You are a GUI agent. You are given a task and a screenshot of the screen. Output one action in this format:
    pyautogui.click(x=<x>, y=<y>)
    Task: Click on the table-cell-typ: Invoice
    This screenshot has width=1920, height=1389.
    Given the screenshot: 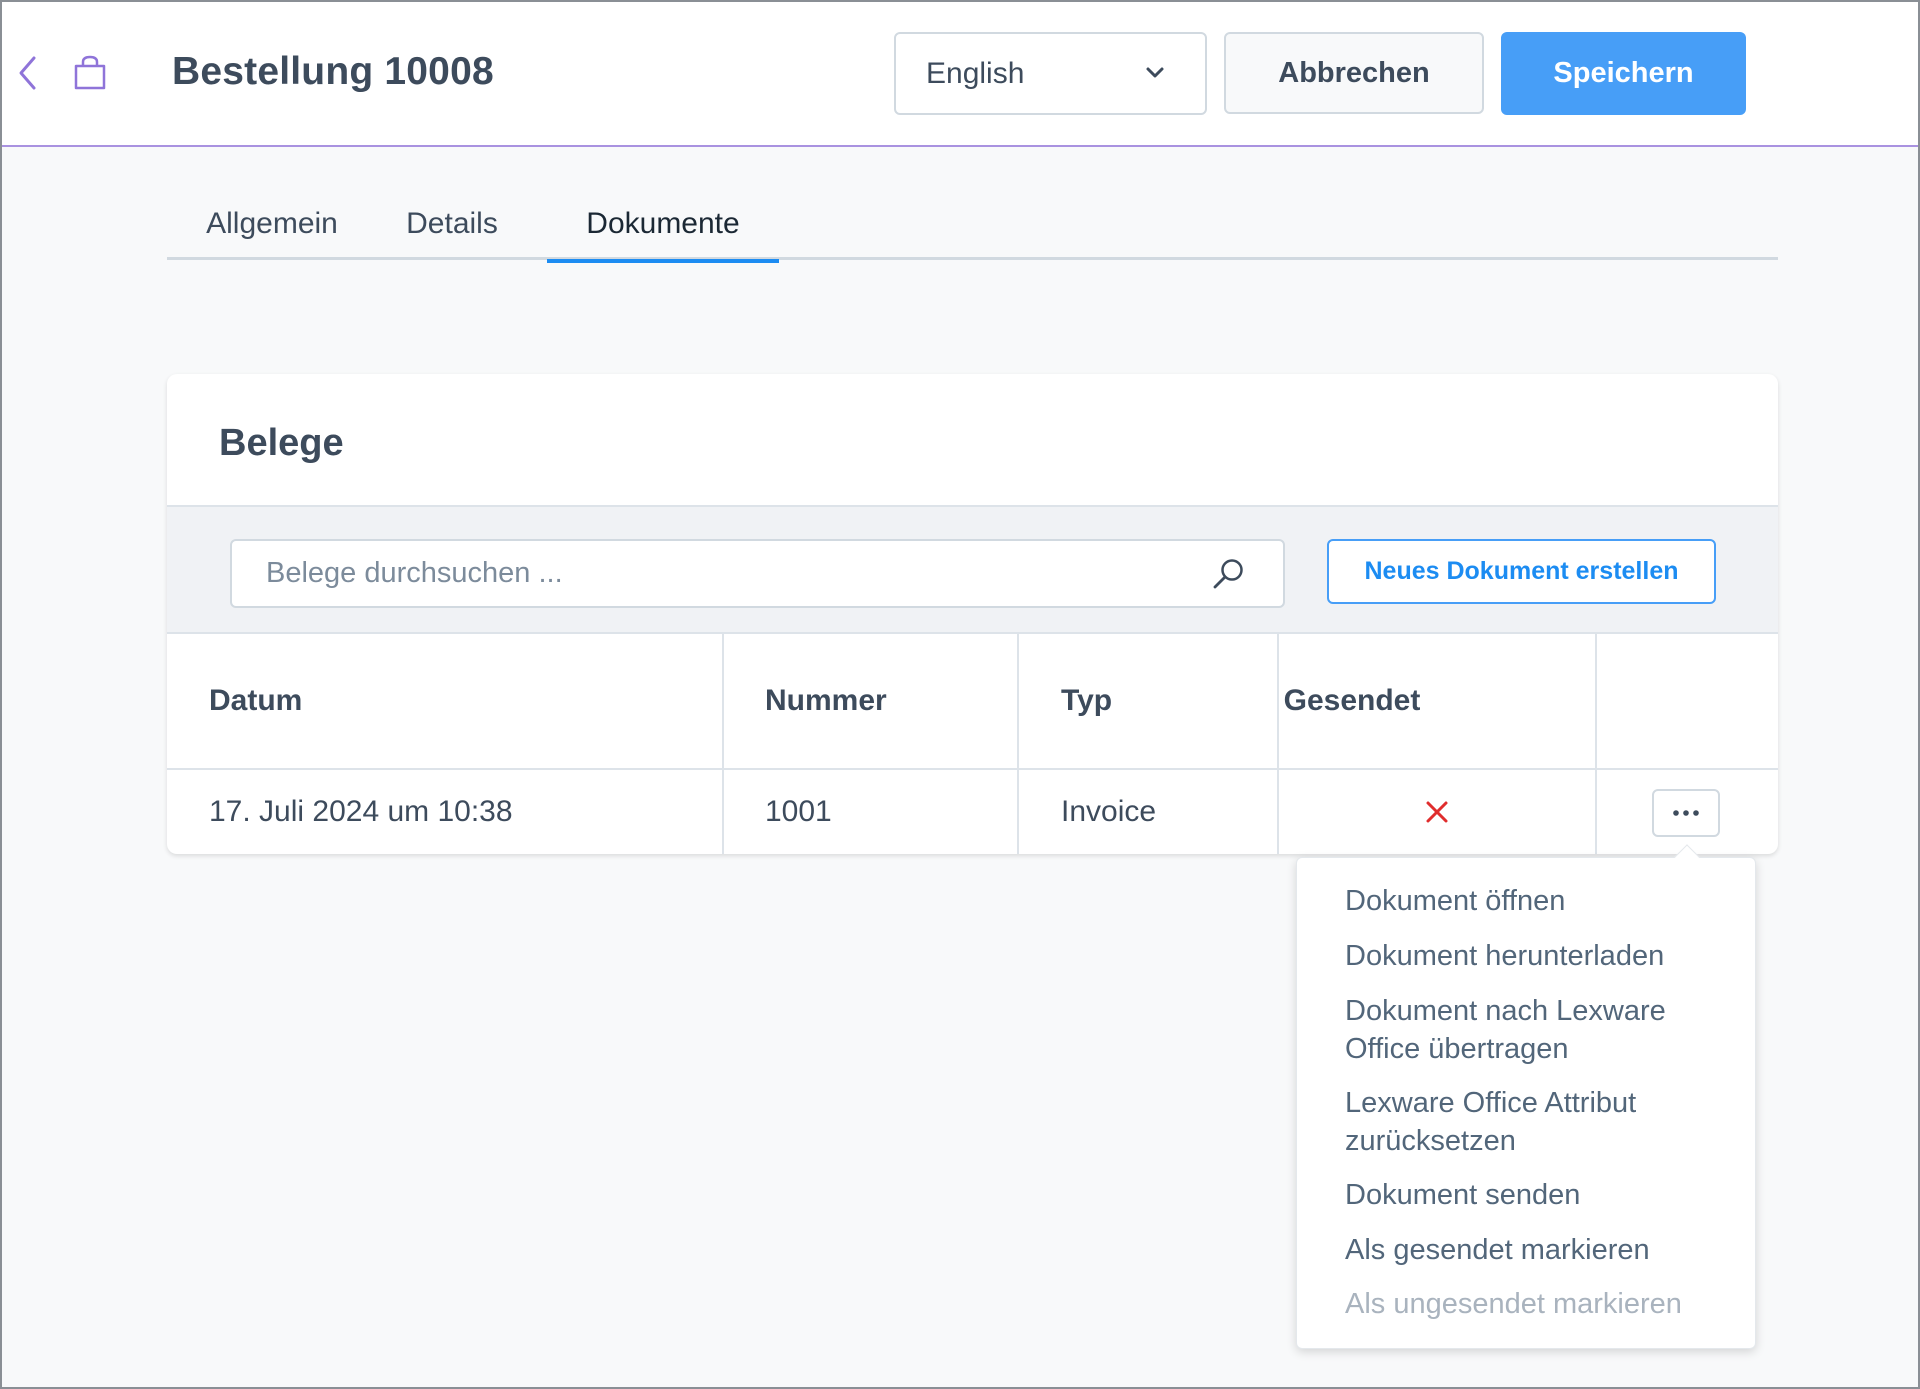 What is the action you would take?
    pyautogui.click(x=1109, y=811)
    